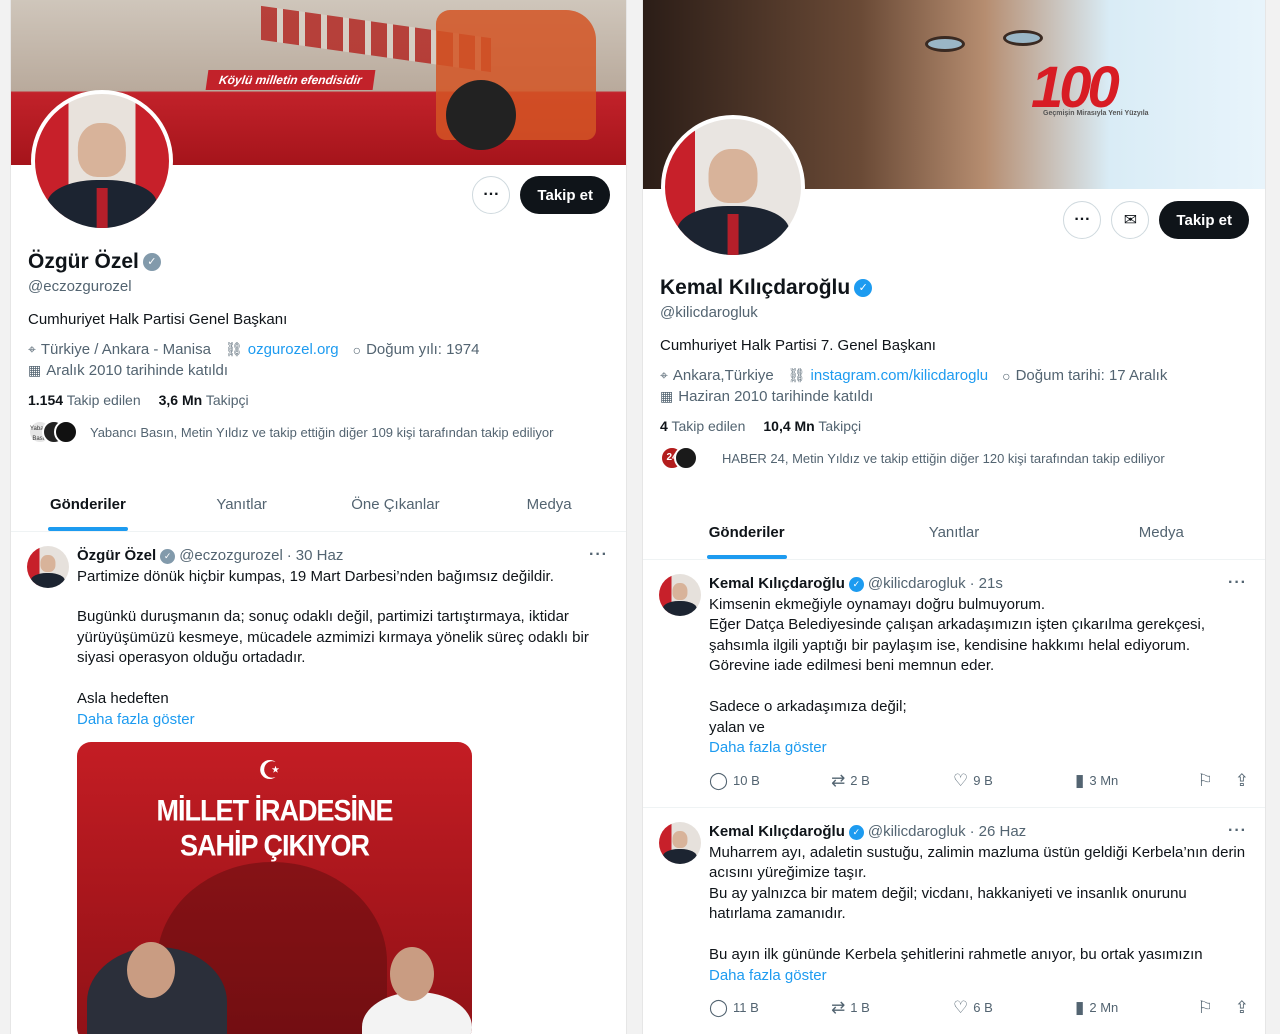  Describe the element at coordinates (1080, 780) in the screenshot. I see `views-icon: ▮` at that location.